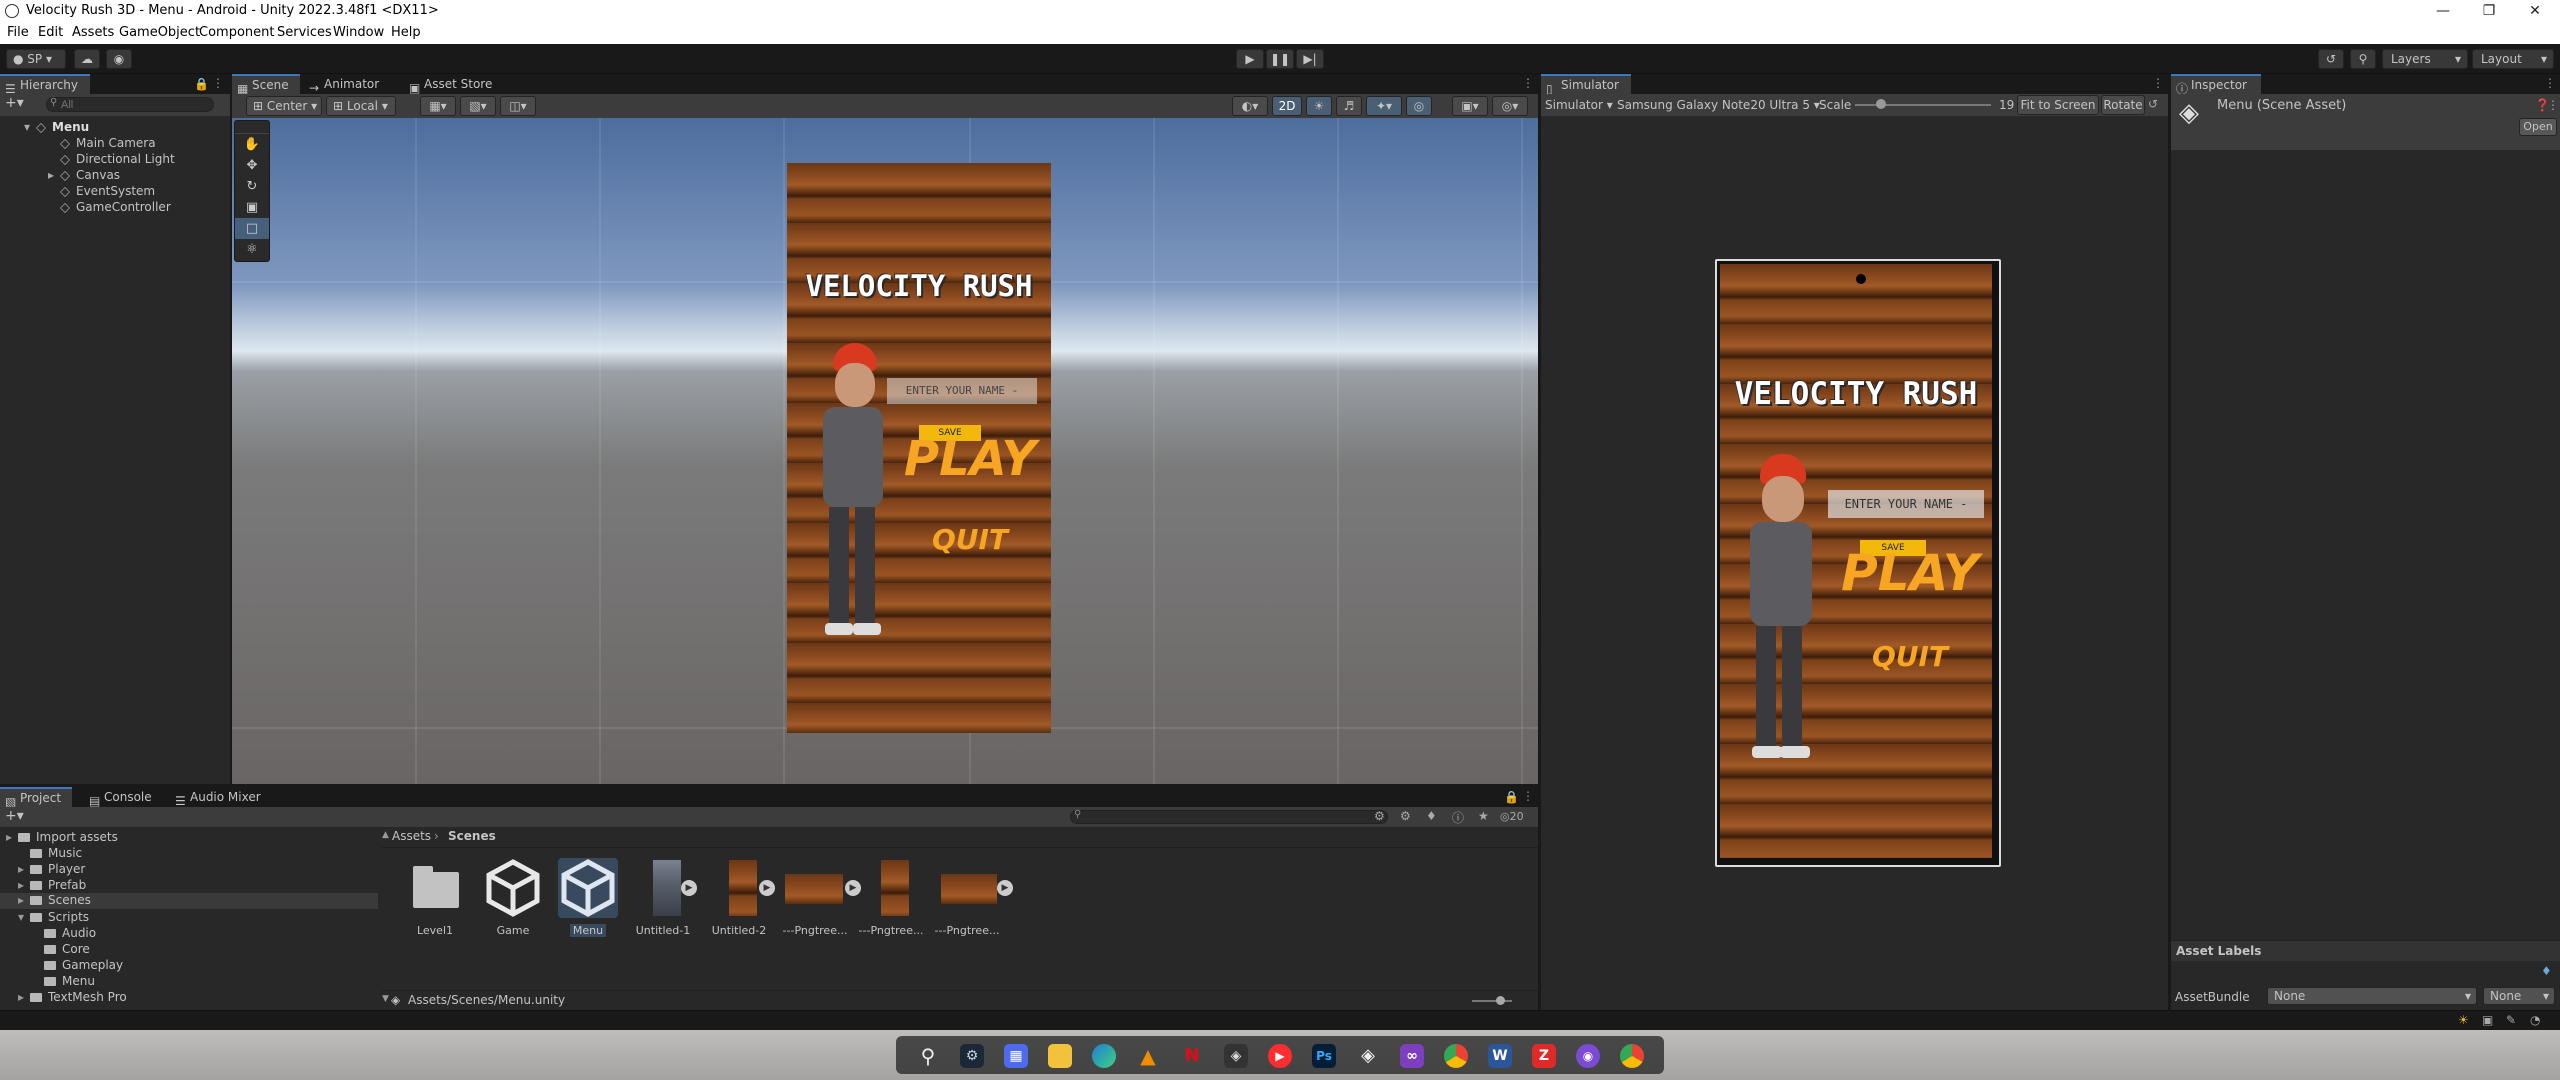  I want to click on hand-tool-icon: ✋, so click(252, 144).